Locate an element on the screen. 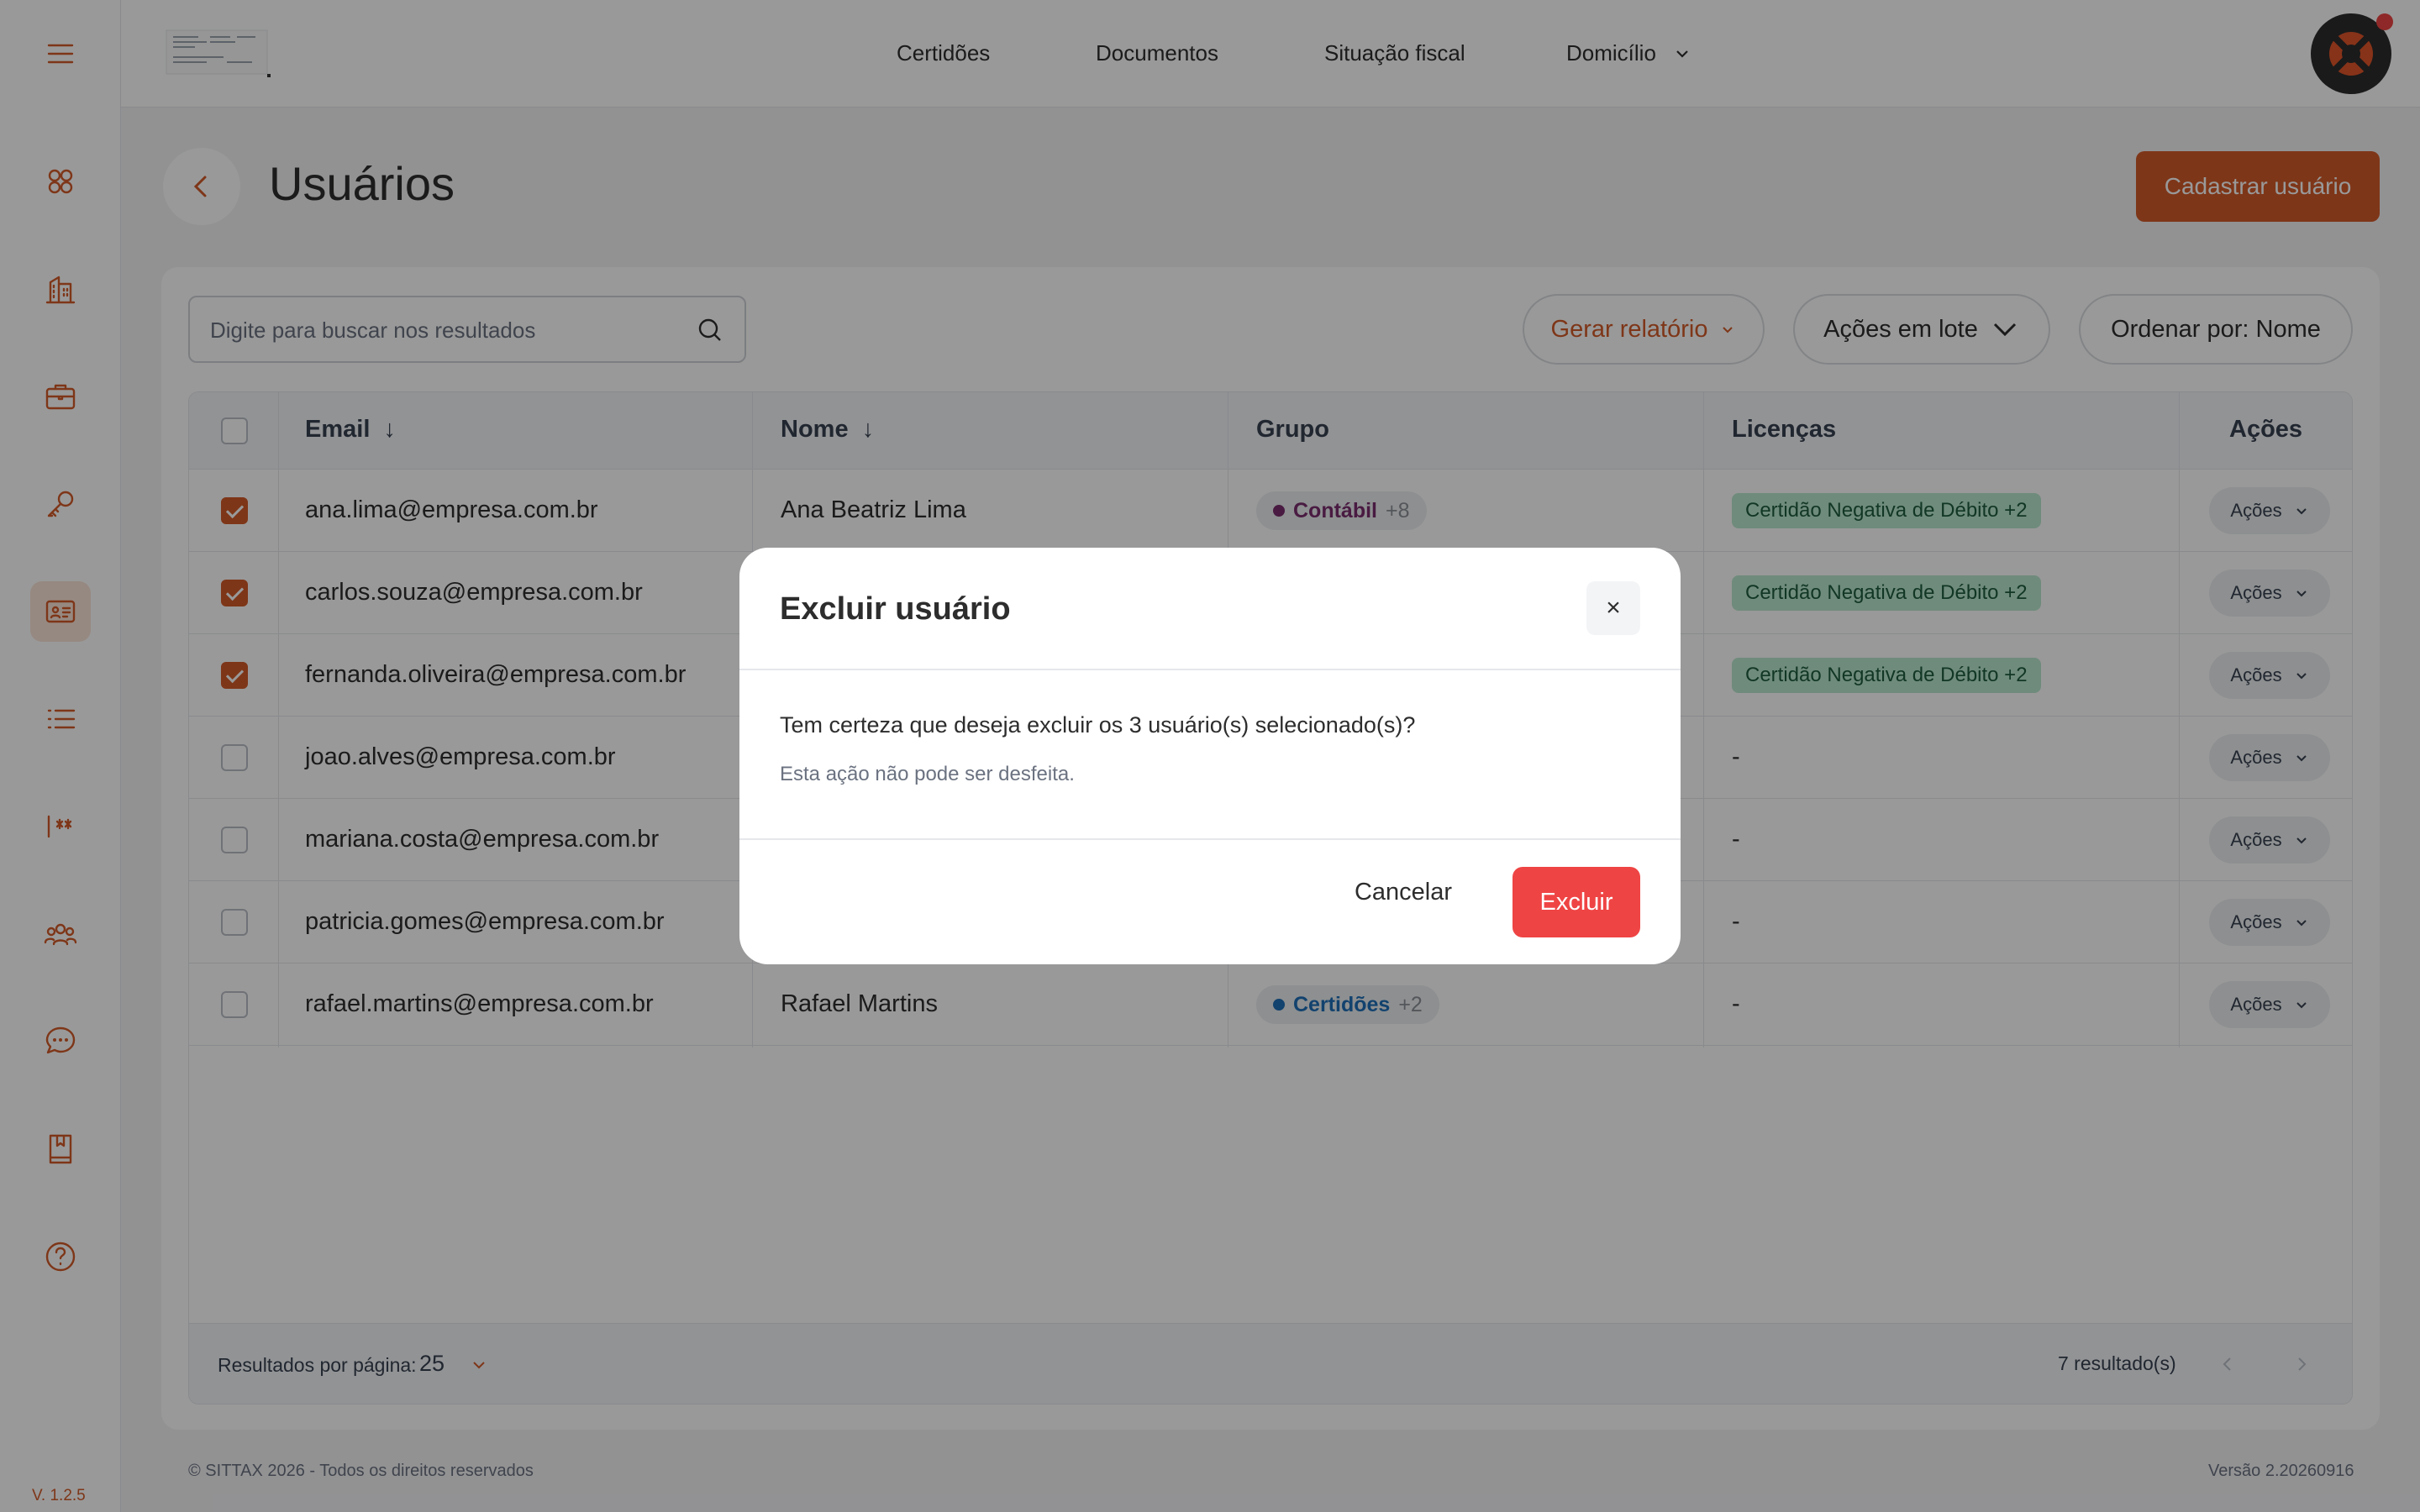 Image resolution: width=2420 pixels, height=1512 pixels. close-button: × is located at coordinates (1613, 608).